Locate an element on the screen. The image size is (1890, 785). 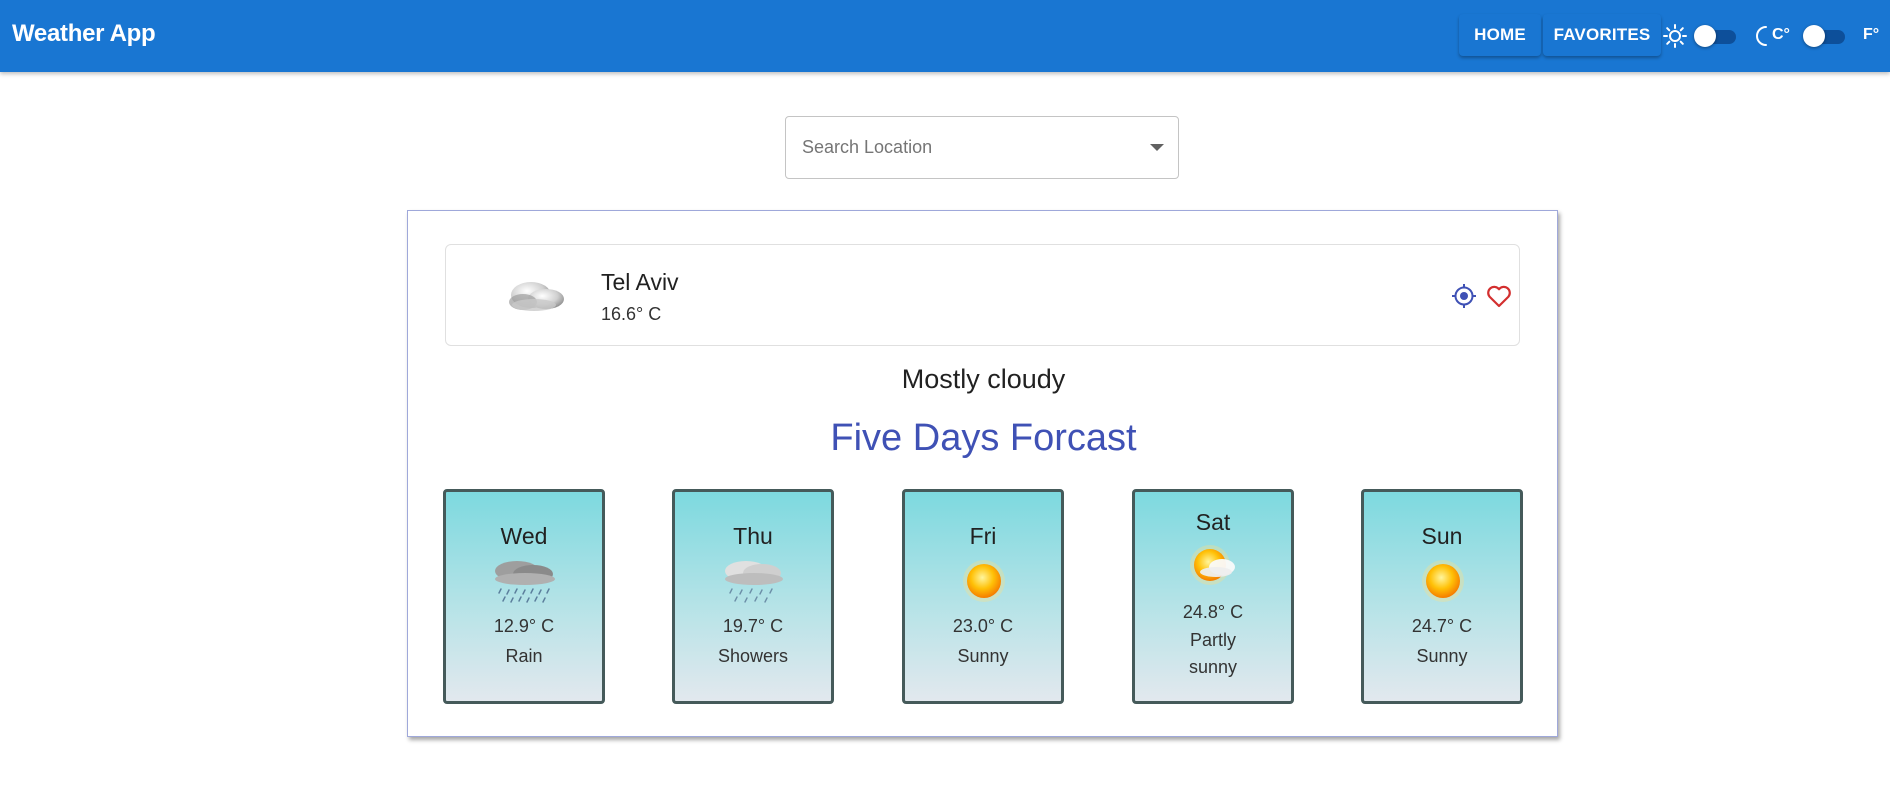
forecast-day-temp: 24.8° C is located at coordinates (1213, 612).